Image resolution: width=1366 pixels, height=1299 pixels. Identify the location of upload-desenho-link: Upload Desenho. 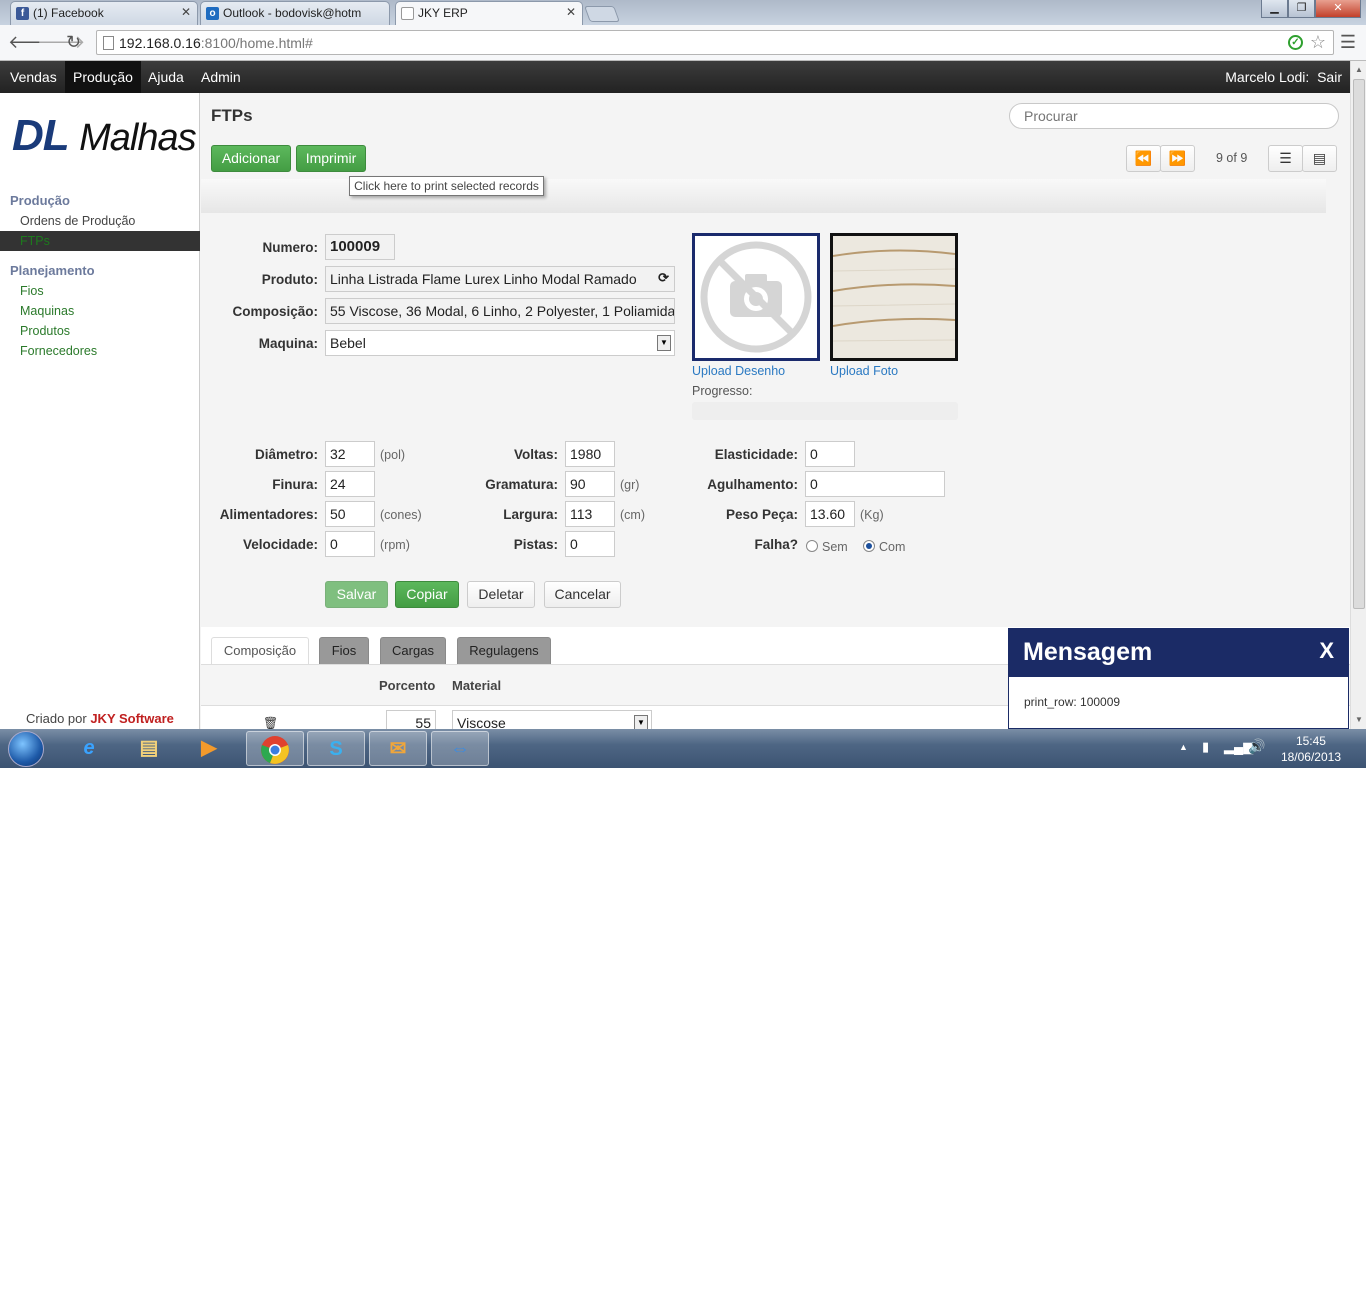
(738, 371).